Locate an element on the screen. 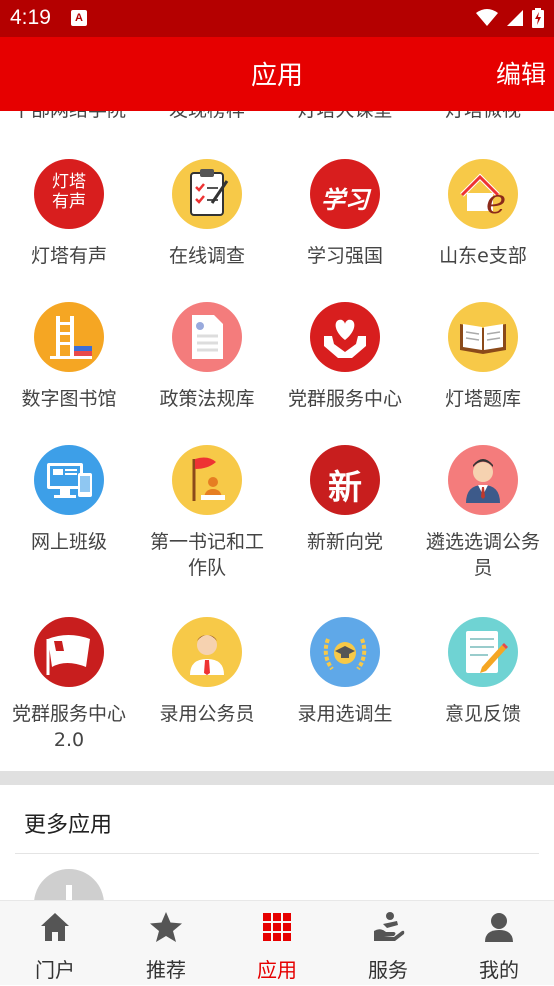 The width and height of the screenshot is (554, 986). battery-icon is located at coordinates (538, 18).